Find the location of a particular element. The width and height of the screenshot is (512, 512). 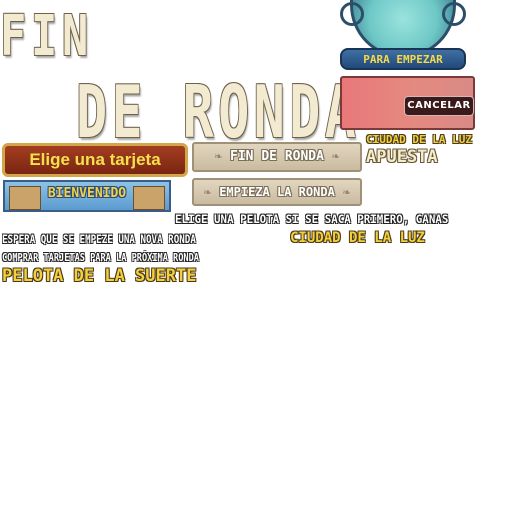

cancelar-button: CANCELAR is located at coordinates (439, 106).